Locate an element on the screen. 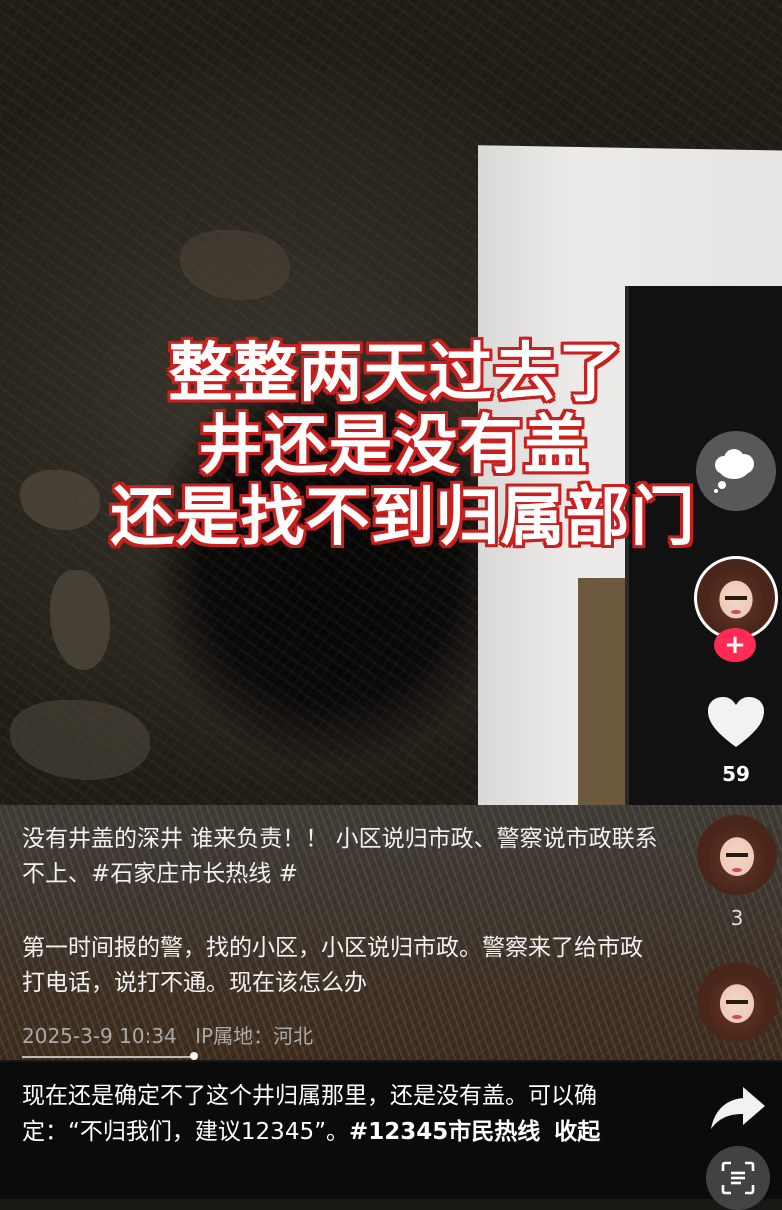 The image size is (782, 1210). like-button is located at coordinates (736, 722).